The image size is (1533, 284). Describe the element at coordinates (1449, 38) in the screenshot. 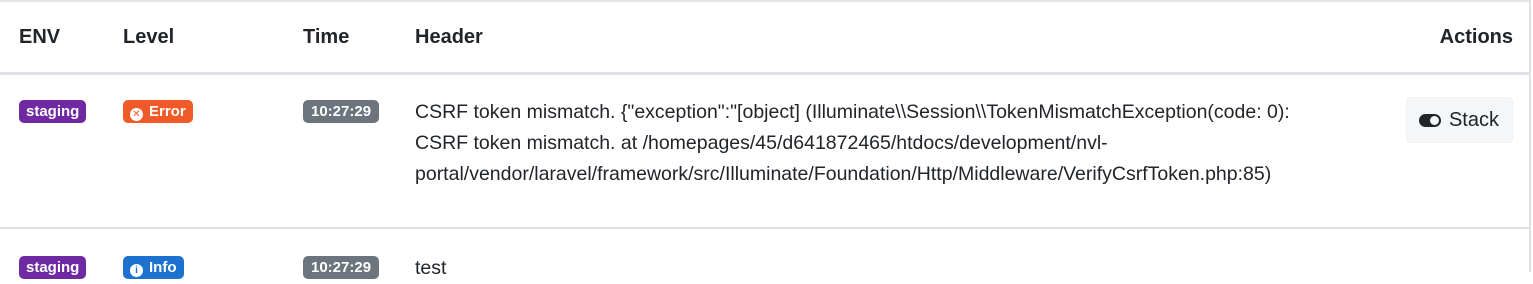

I see `column-header-actions: Actions` at that location.